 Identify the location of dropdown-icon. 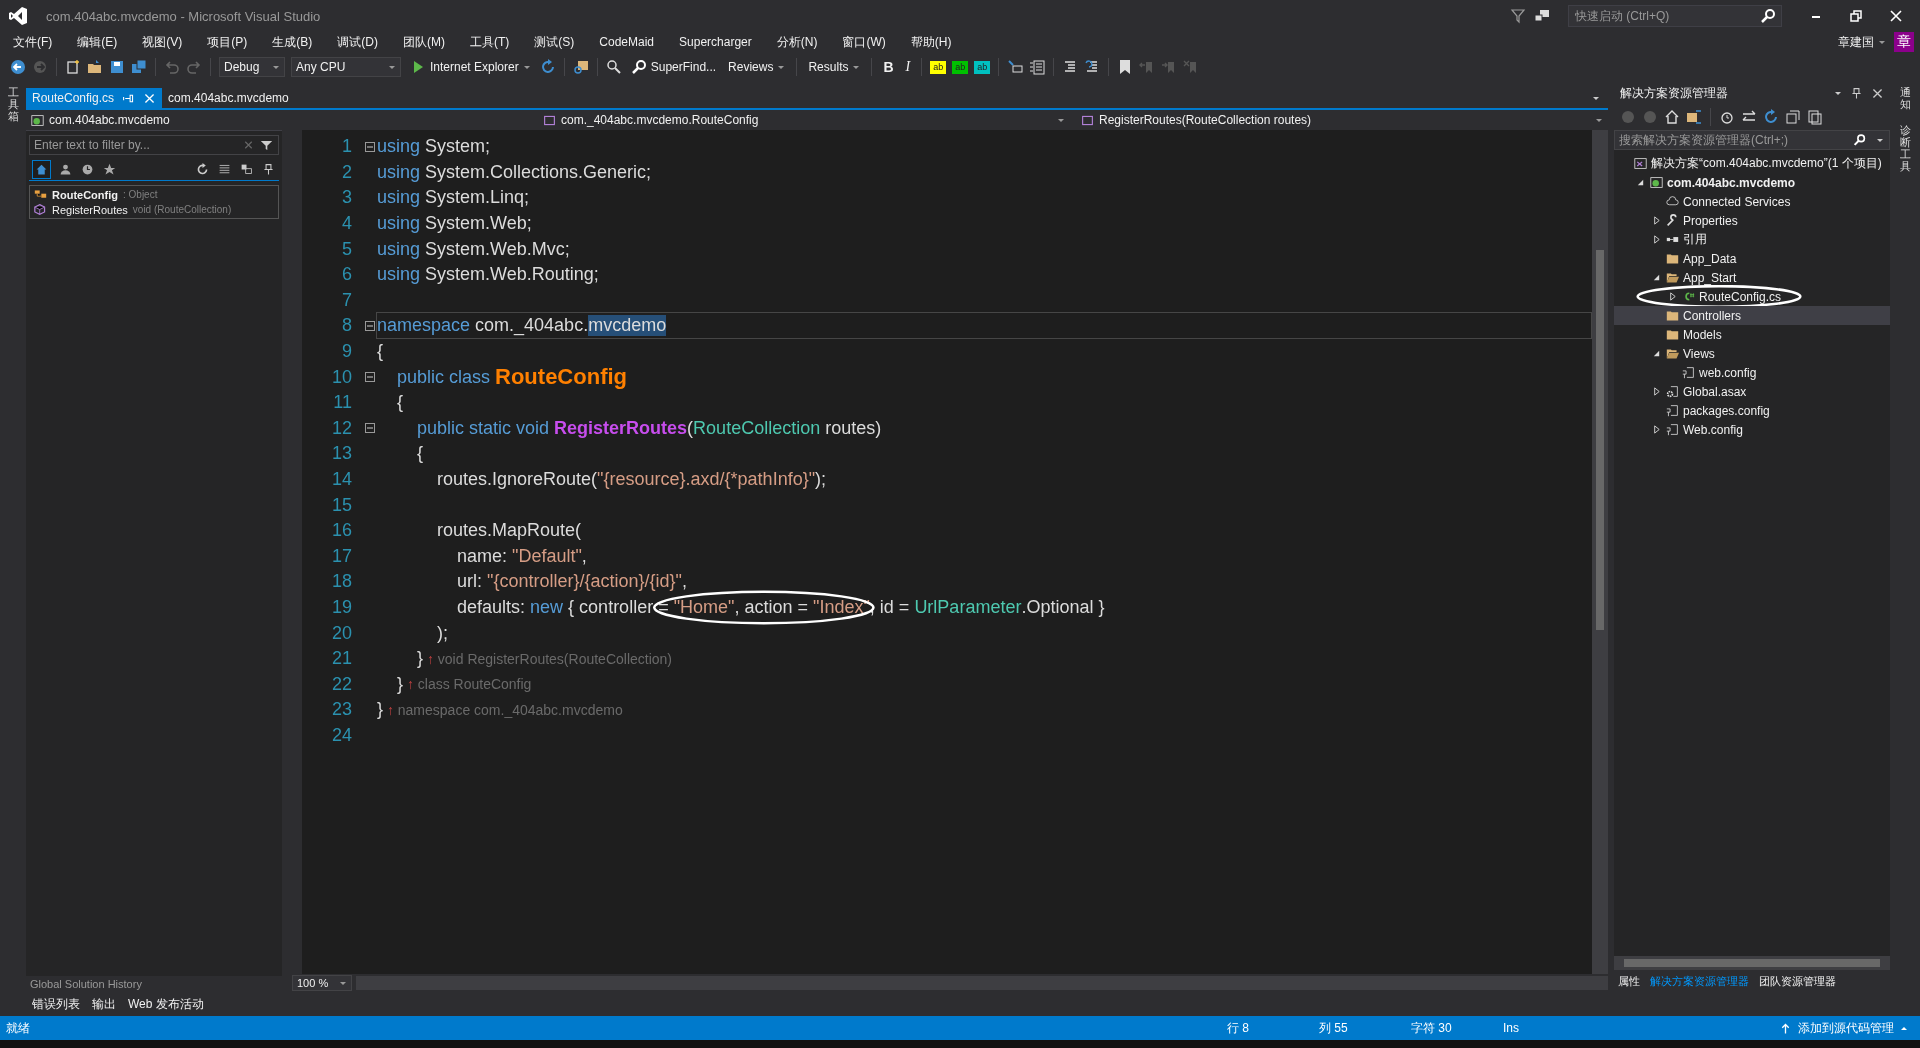
(1838, 93).